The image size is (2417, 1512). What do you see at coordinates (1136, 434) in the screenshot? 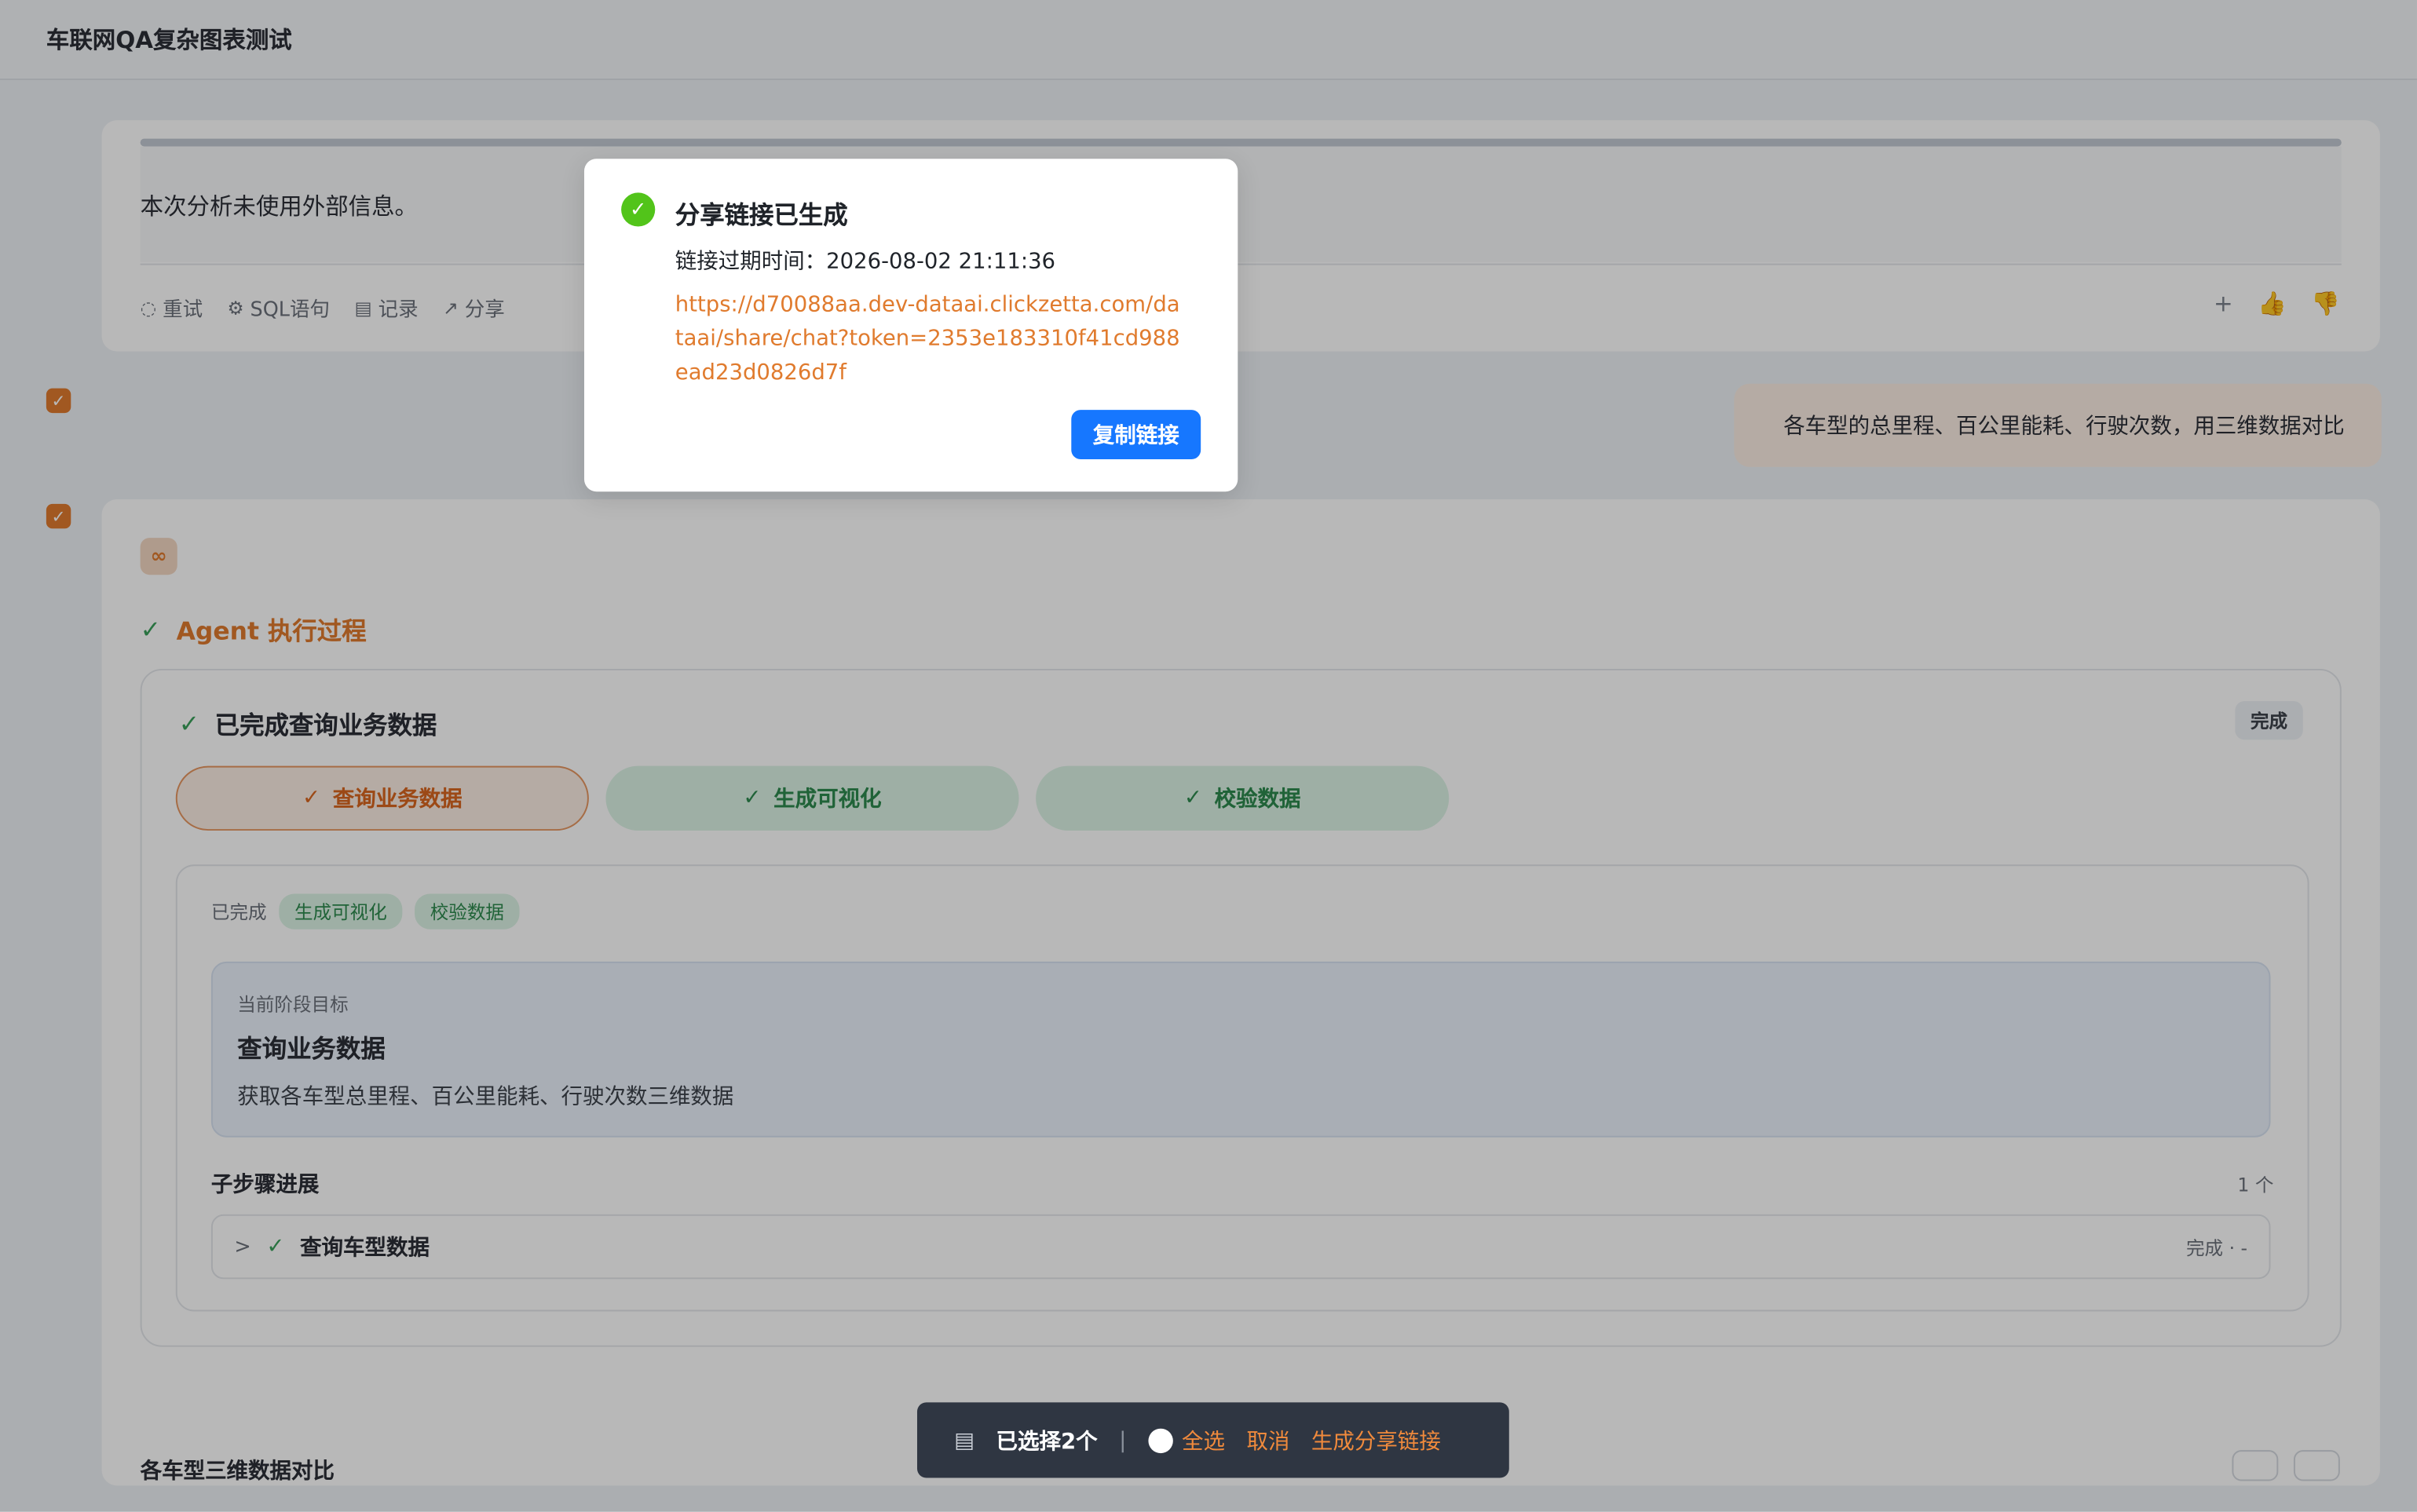
I see `copy-link-button: 复制链接` at bounding box center [1136, 434].